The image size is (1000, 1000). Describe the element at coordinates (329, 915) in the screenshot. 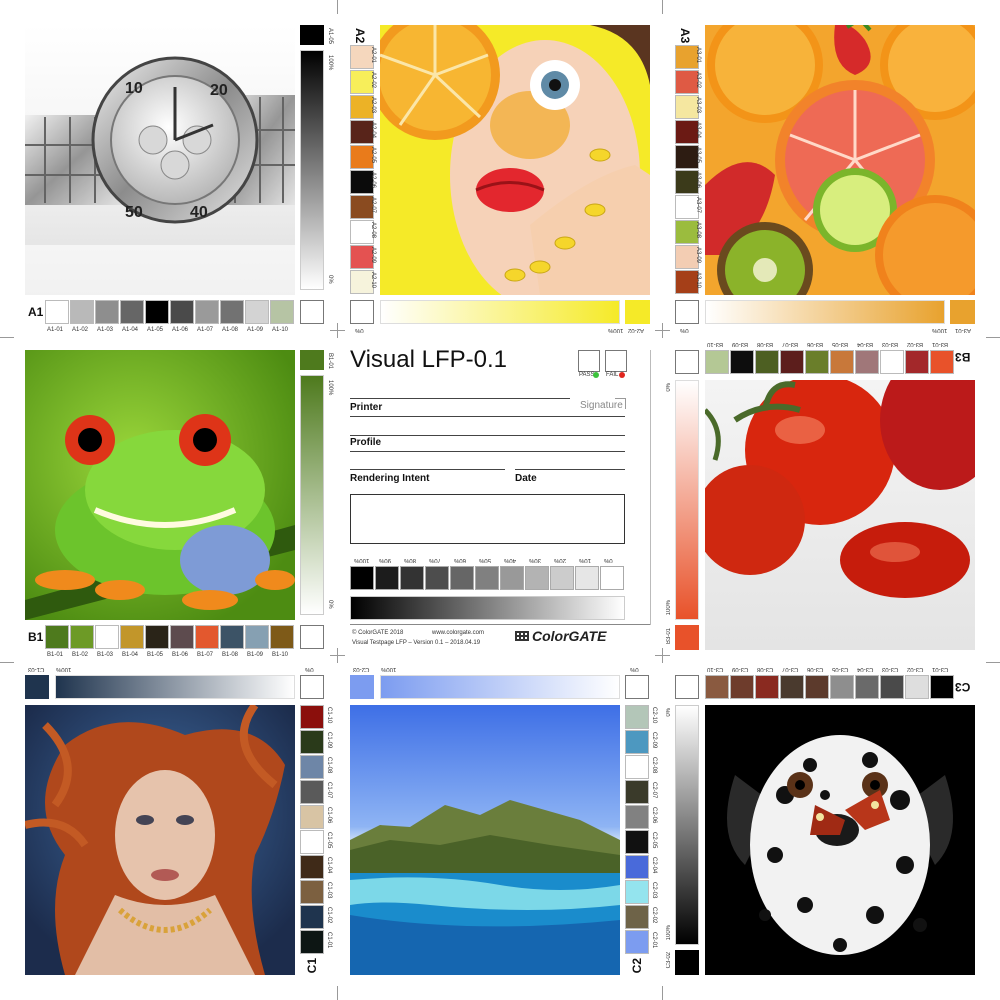

I see `swatch-label: C1-02` at that location.